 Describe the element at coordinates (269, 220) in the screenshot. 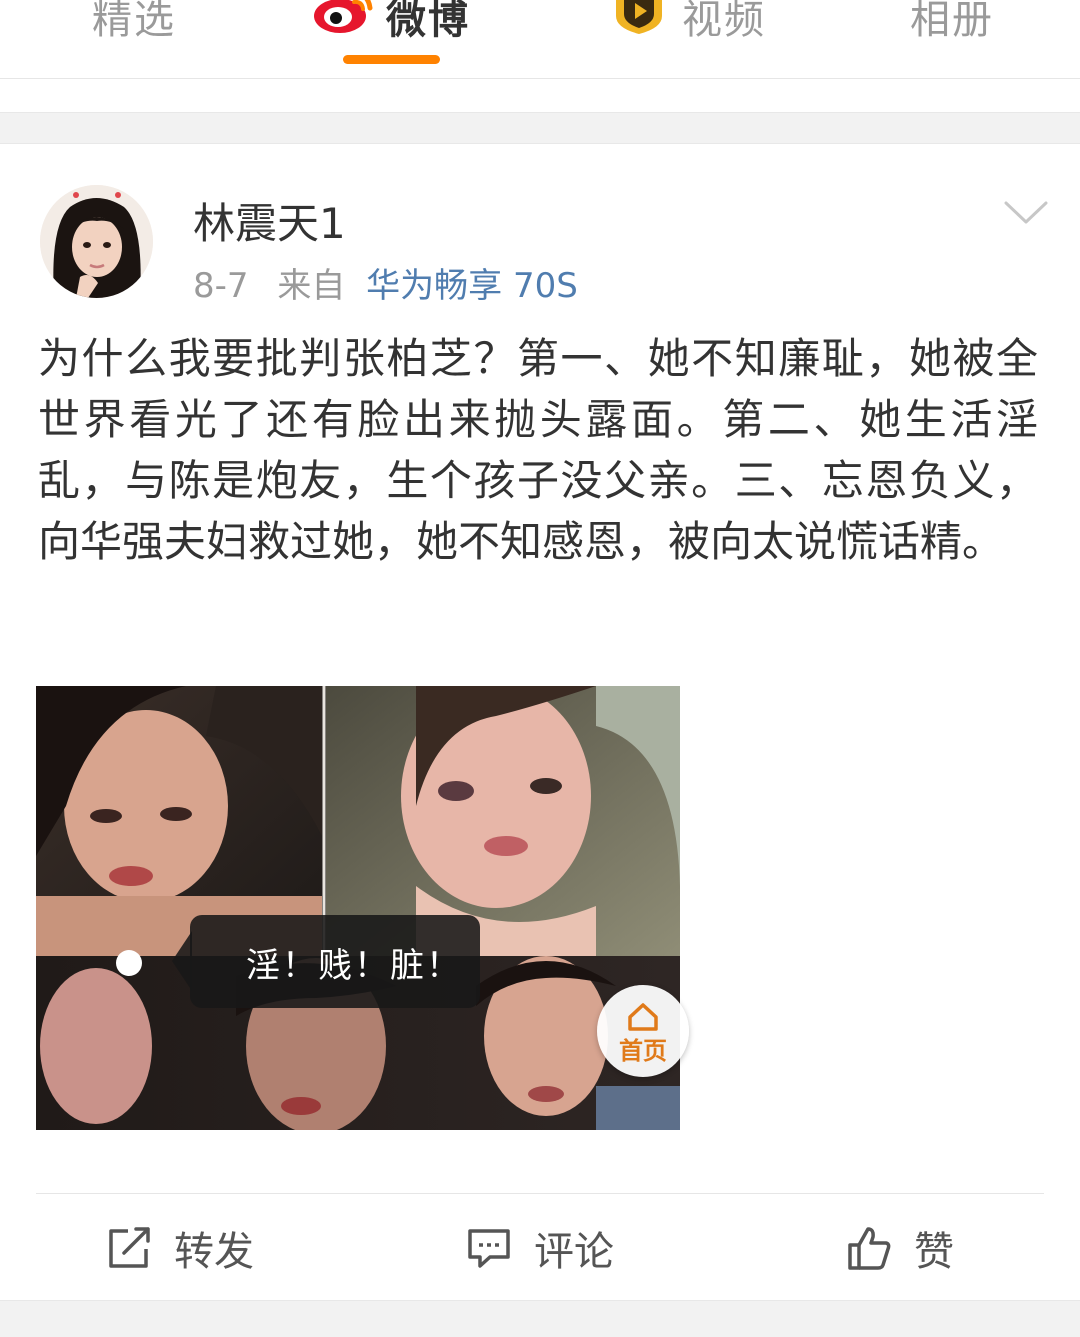

I see `post-username: 林震天1` at that location.